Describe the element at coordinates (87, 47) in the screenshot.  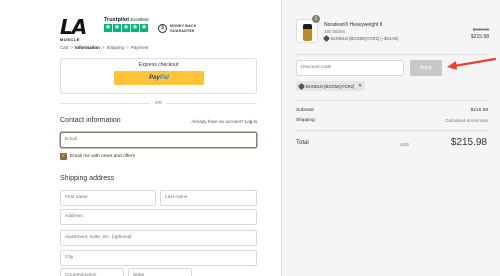
I see `breadcrumb-information: Information` at that location.